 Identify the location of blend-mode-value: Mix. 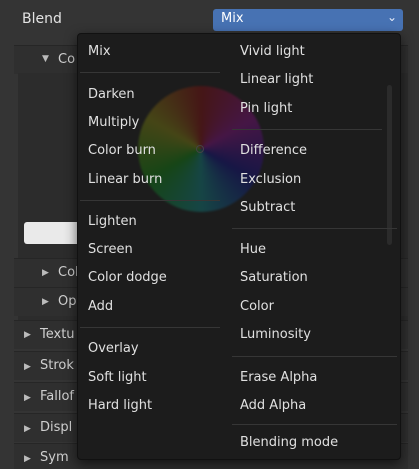
(232, 18).